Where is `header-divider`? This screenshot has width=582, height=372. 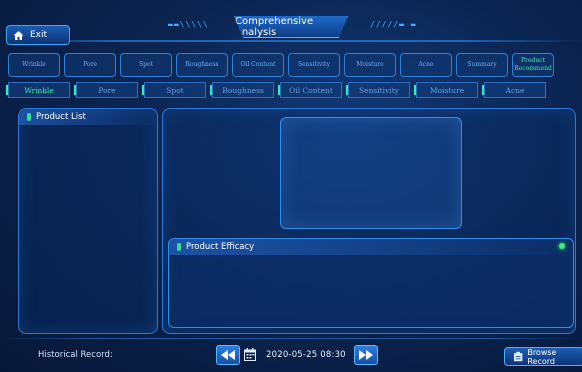
header-divider is located at coordinates (291, 41).